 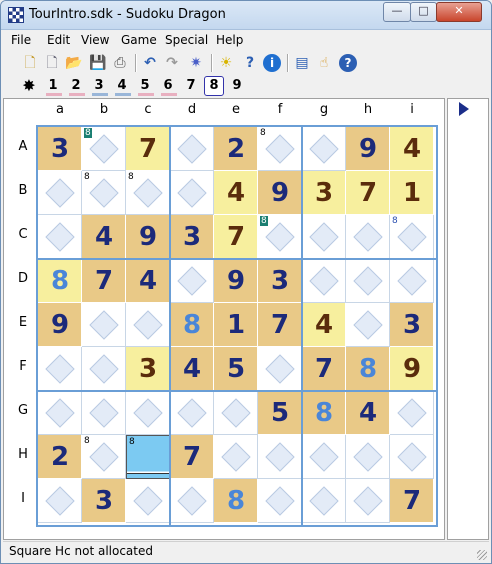 What do you see at coordinates (192, 193) in the screenshot?
I see `cell-Bd` at bounding box center [192, 193].